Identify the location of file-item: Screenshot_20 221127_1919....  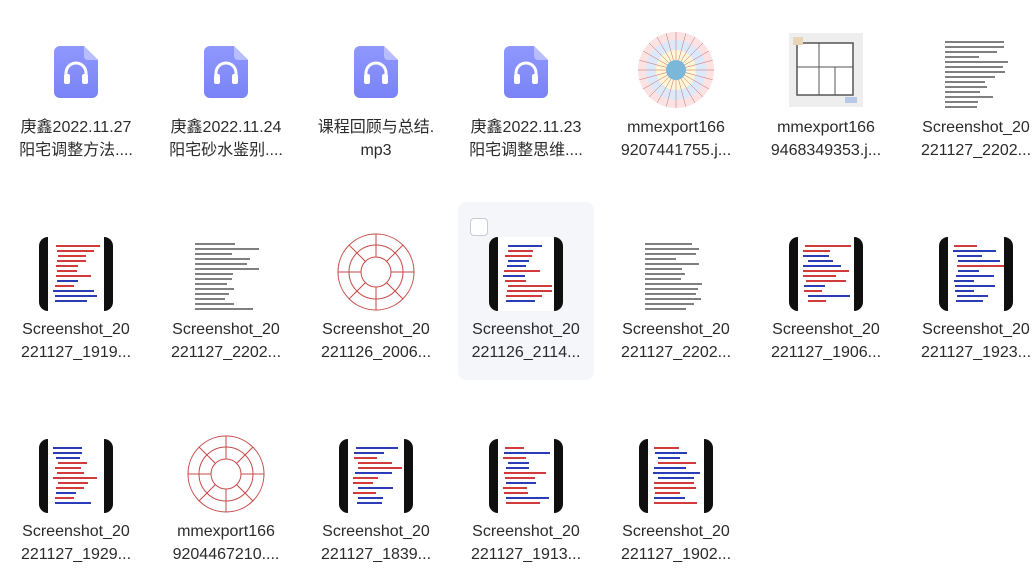
(76, 291).